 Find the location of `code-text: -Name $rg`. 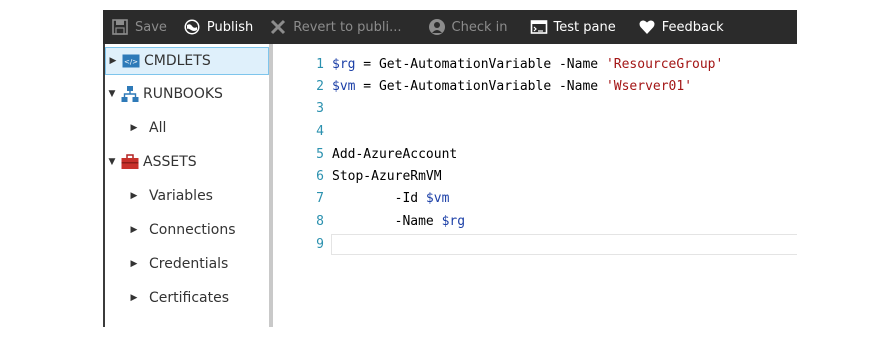

code-text: -Name $rg is located at coordinates (398, 221).